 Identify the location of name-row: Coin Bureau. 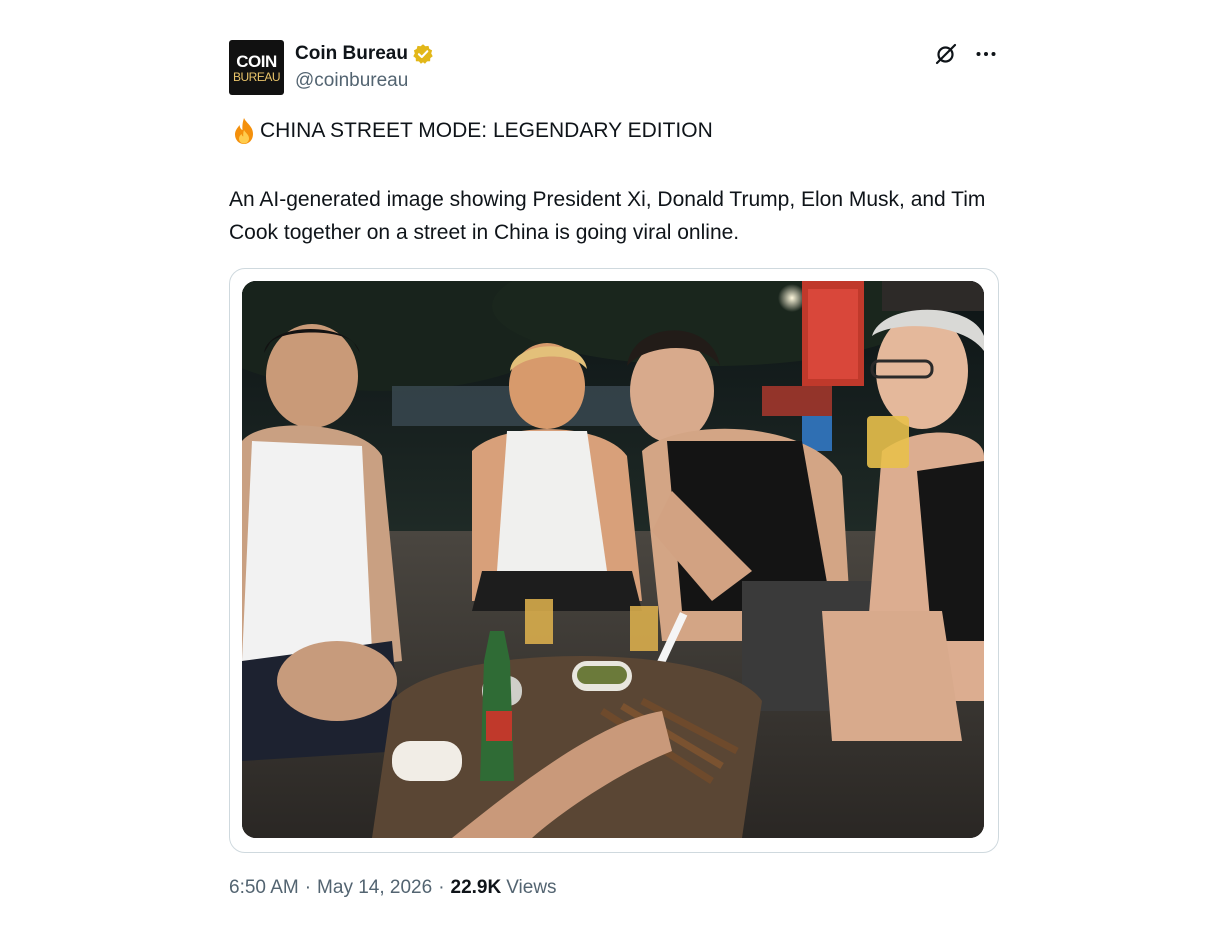
(364, 54).